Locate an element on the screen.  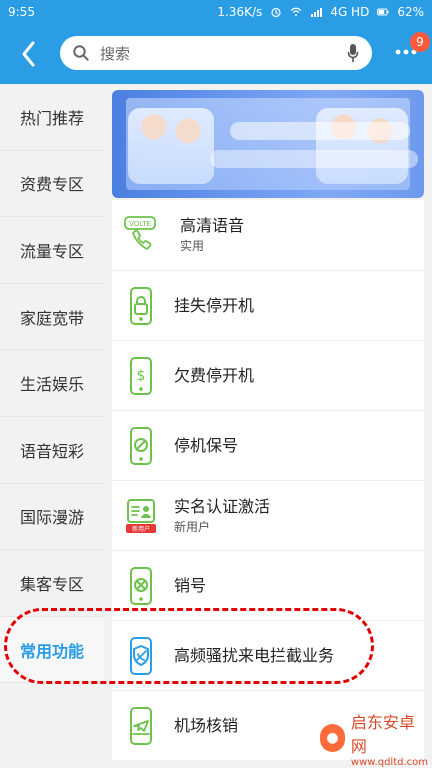
volte-badge-text: VOLTE is located at coordinates (140, 224).